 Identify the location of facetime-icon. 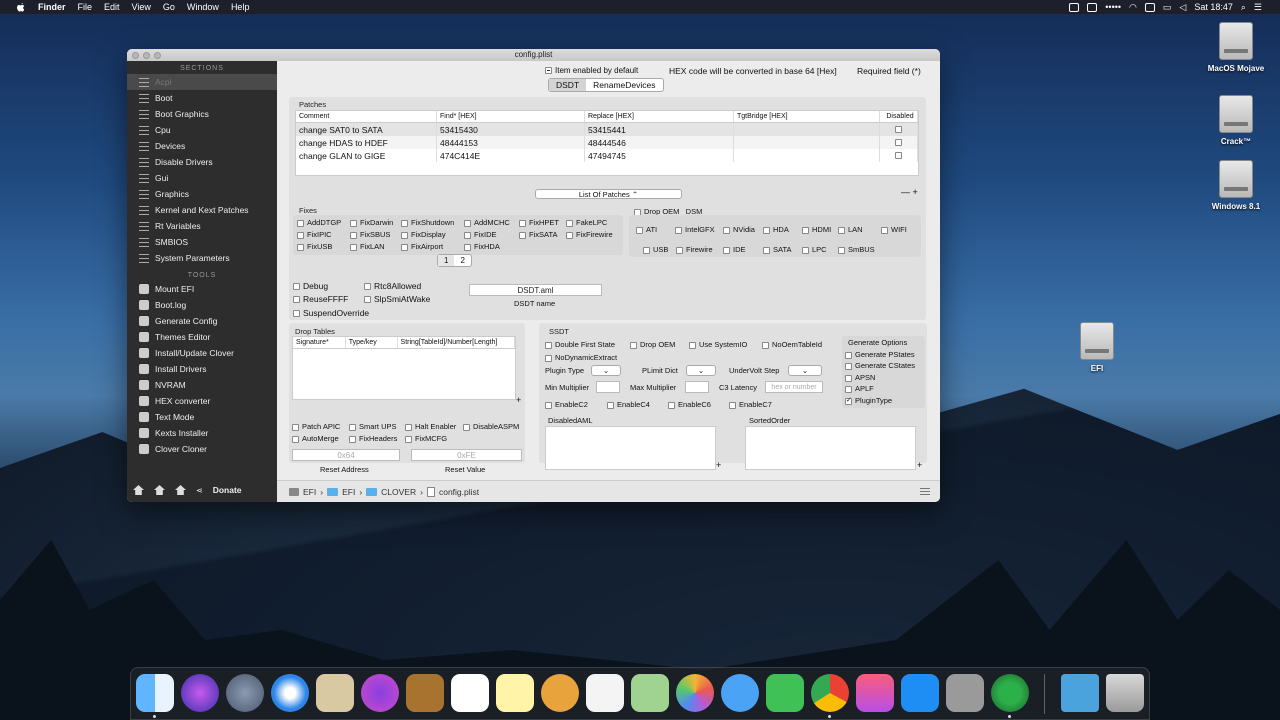
(785, 693).